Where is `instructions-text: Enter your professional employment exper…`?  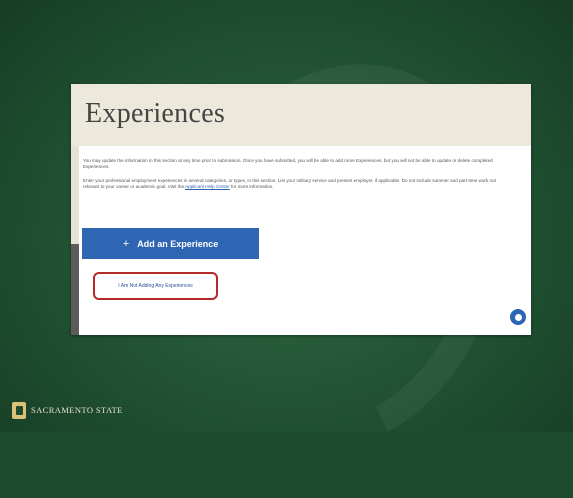
instructions-text: Enter your professional employment exper… is located at coordinates (289, 184).